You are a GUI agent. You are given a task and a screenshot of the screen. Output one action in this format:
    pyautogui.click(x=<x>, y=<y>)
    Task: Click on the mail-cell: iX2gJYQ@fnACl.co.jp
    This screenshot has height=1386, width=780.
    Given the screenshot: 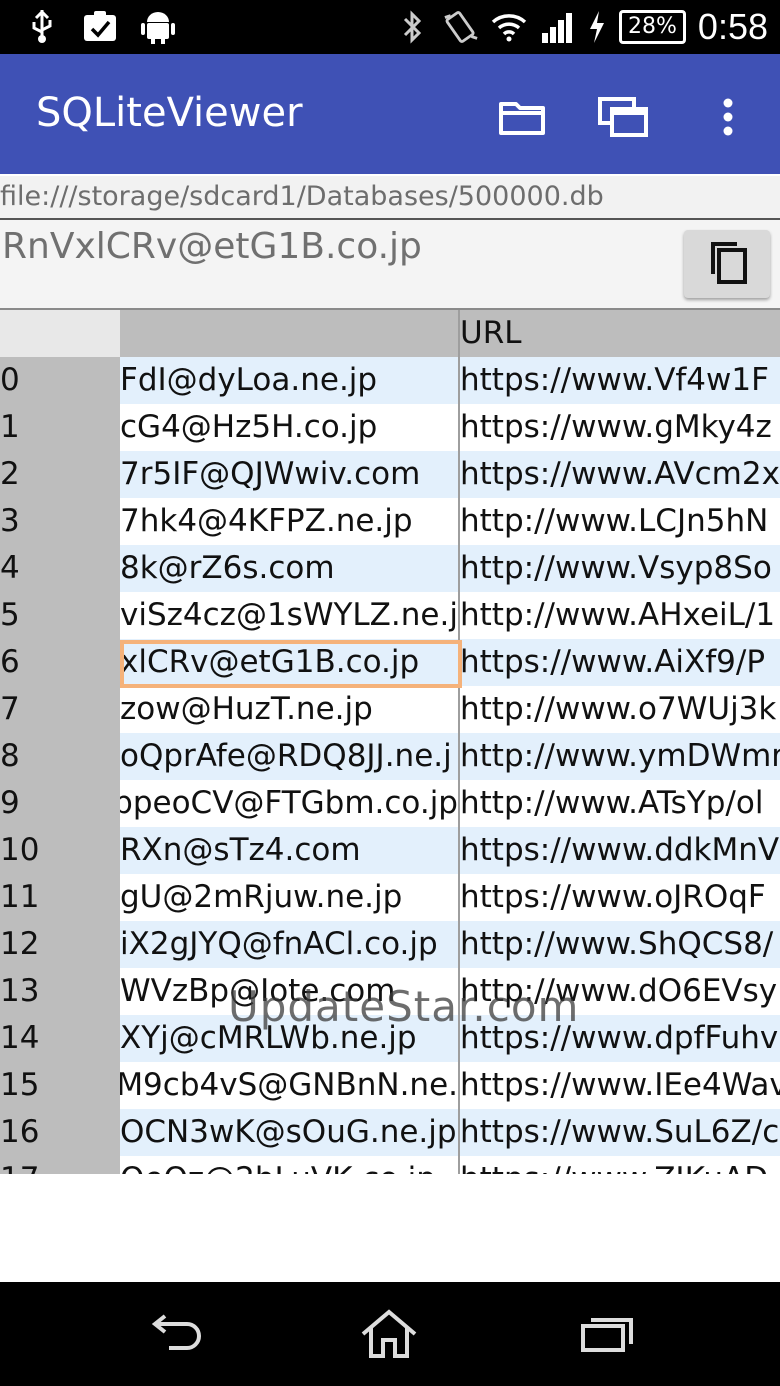 What is the action you would take?
    pyautogui.click(x=289, y=944)
    